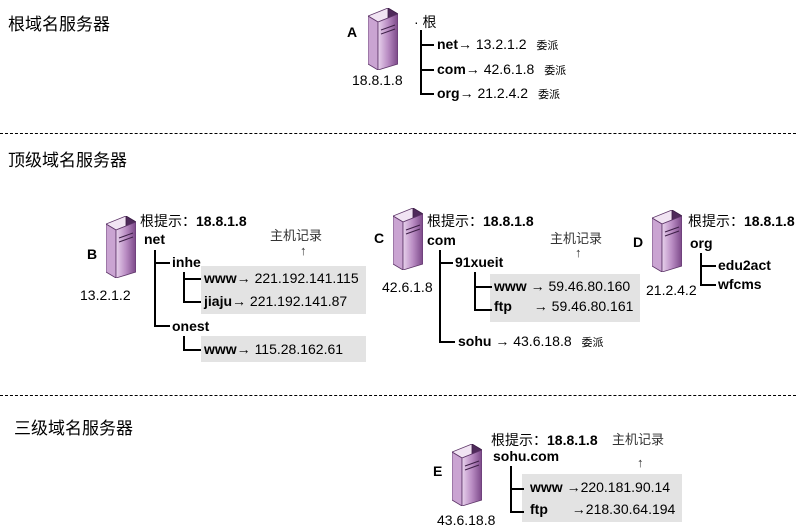 The height and width of the screenshot is (529, 796). What do you see at coordinates (638, 439) in the screenshot?
I see `host-record-label-e: 主机记录` at bounding box center [638, 439].